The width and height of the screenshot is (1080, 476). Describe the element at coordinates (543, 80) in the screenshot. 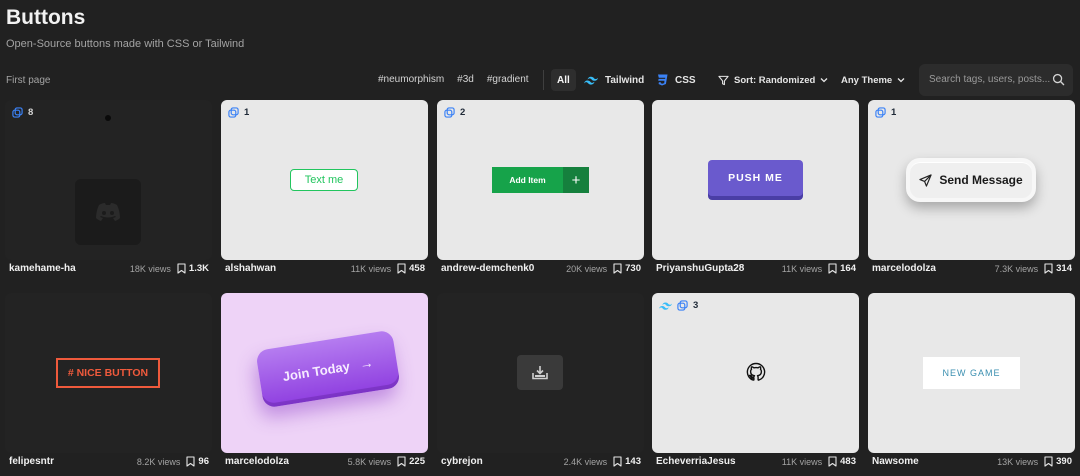

I see `toolbar-divider` at that location.